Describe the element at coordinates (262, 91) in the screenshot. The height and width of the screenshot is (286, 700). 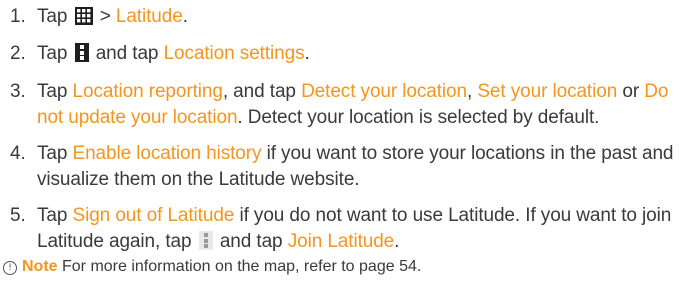
I see `step-text-fragment: , and tap` at that location.